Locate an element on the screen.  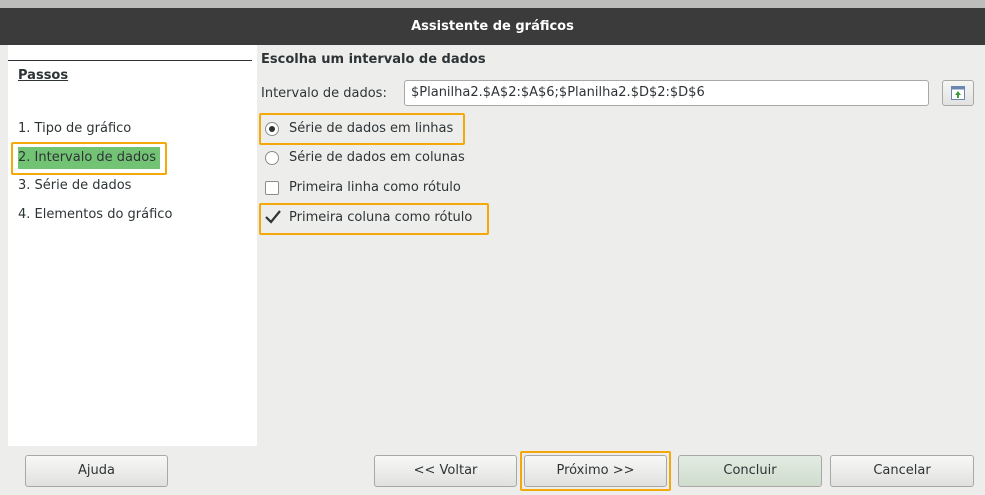
panel-divider is located at coordinates (254, 245).